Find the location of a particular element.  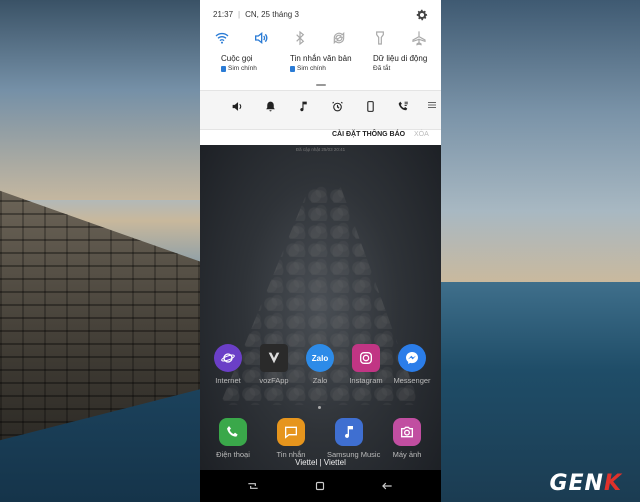

status-bar: 21:37 | CN, 25 tháng 3 is located at coordinates (256, 14).